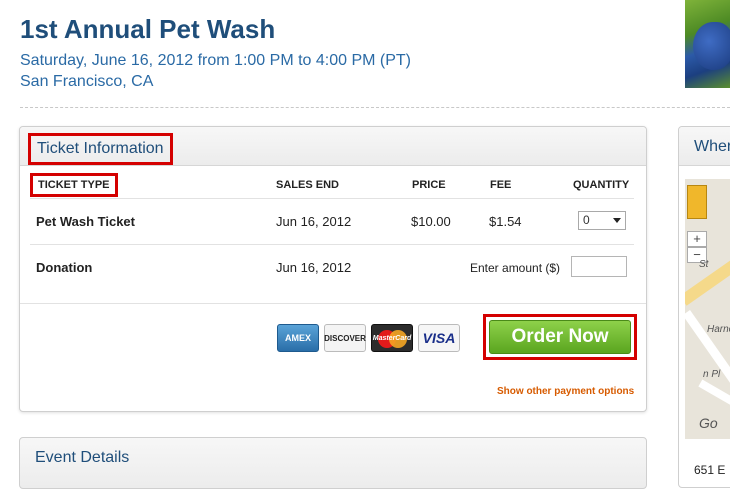 The image size is (730, 489). Describe the element at coordinates (712, 374) in the screenshot. I see `map-street-label: n Pl` at that location.